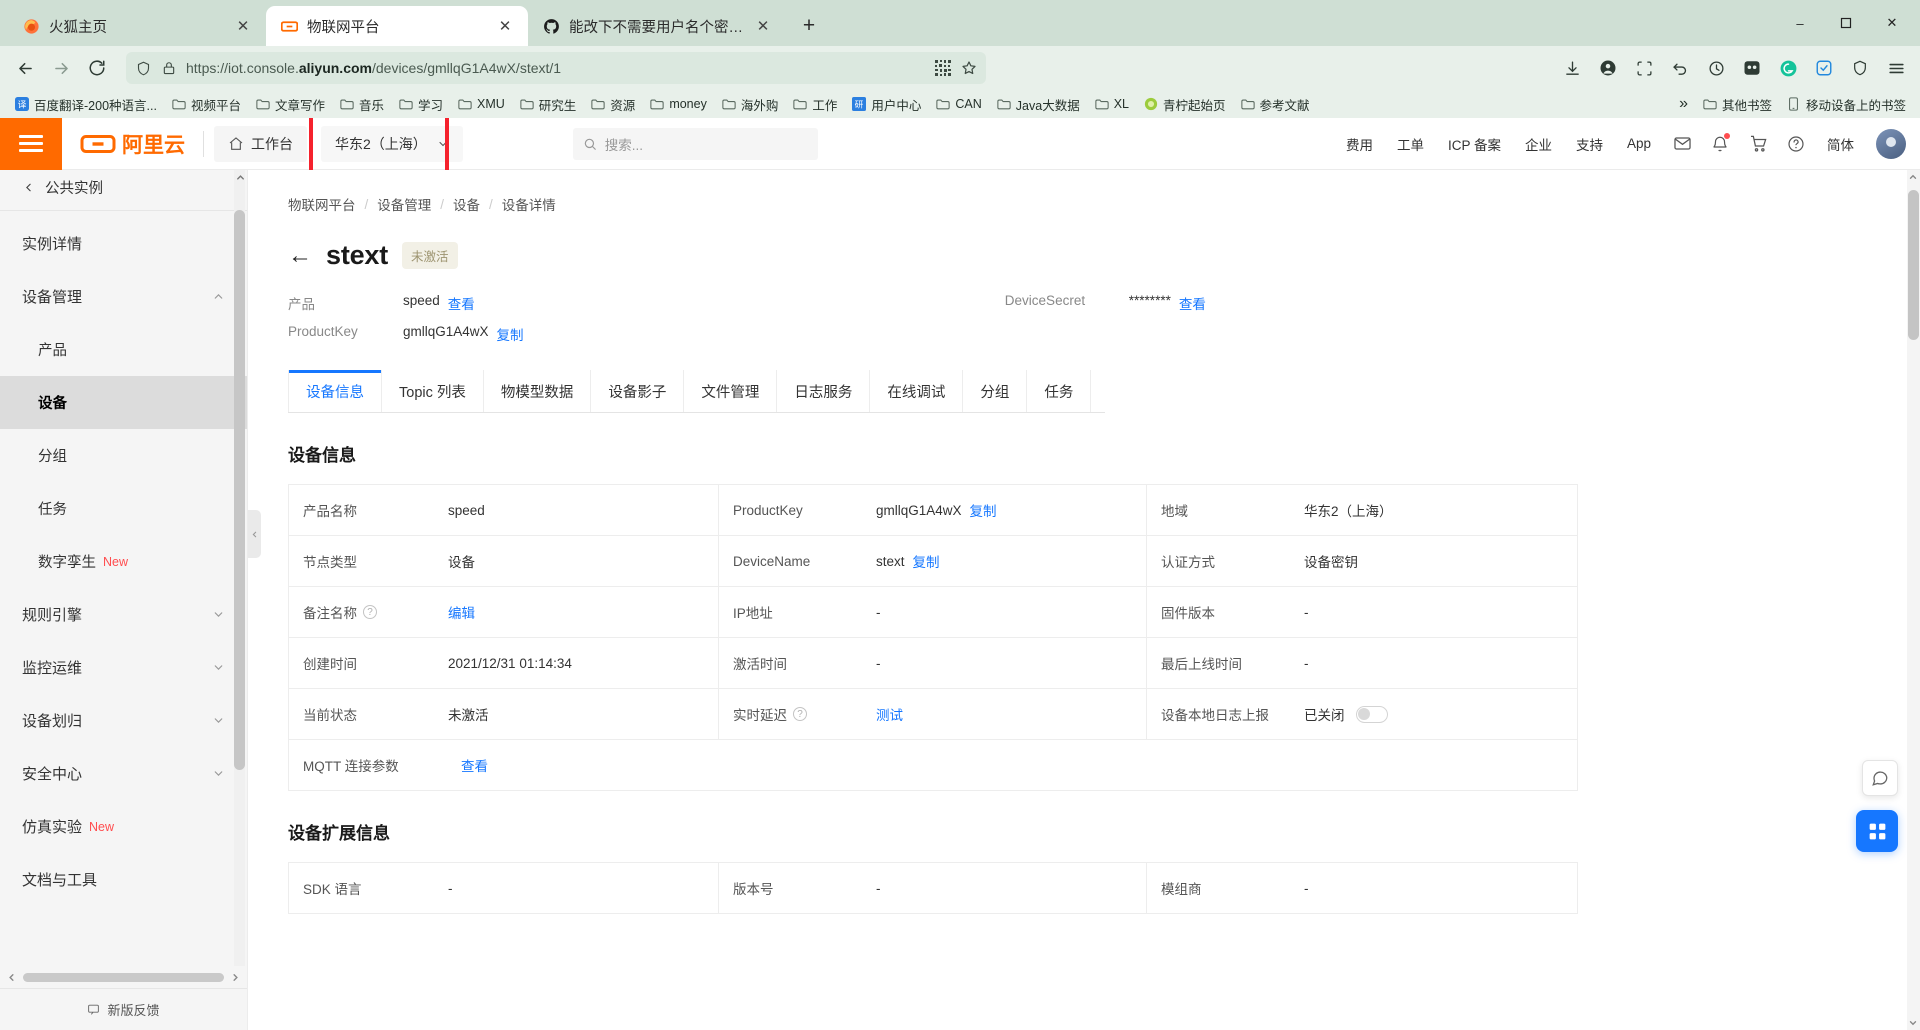 The height and width of the screenshot is (1030, 1920). Describe the element at coordinates (731, 391) in the screenshot. I see `tab-file-management: 文件管理` at that location.